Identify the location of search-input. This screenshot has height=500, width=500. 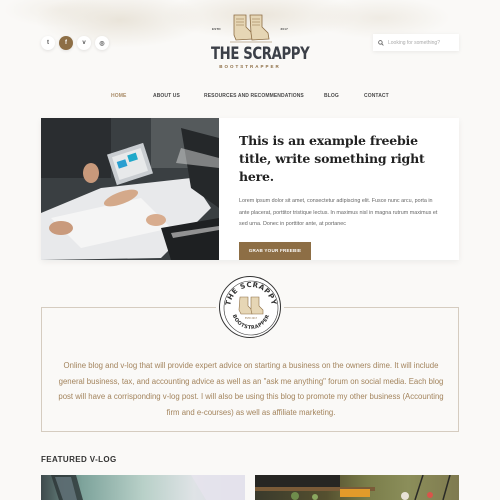
(423, 42).